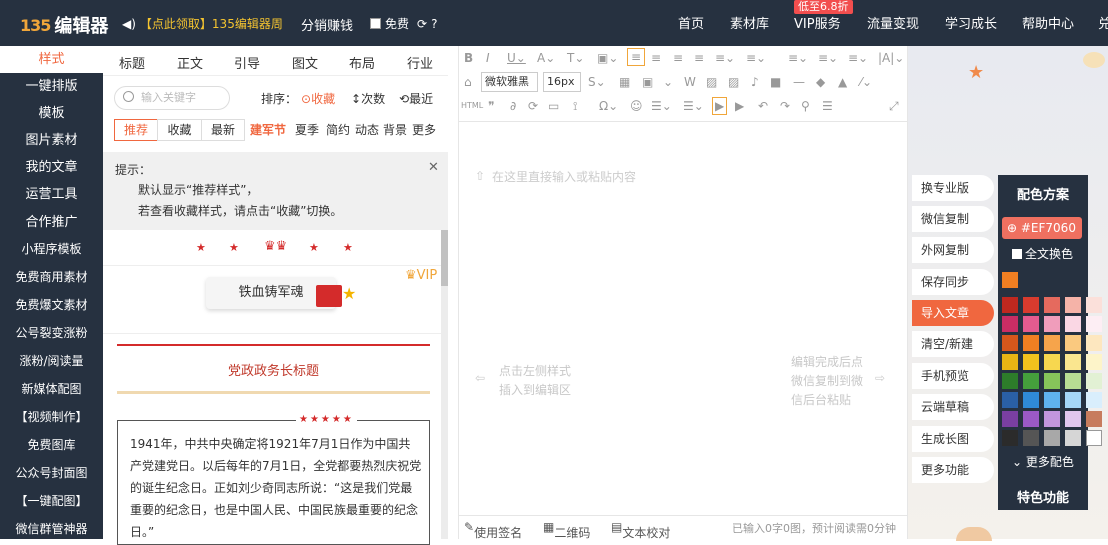 The width and height of the screenshot is (1108, 545). I want to click on ordered-list-icon: ☰⌄, so click(661, 106).